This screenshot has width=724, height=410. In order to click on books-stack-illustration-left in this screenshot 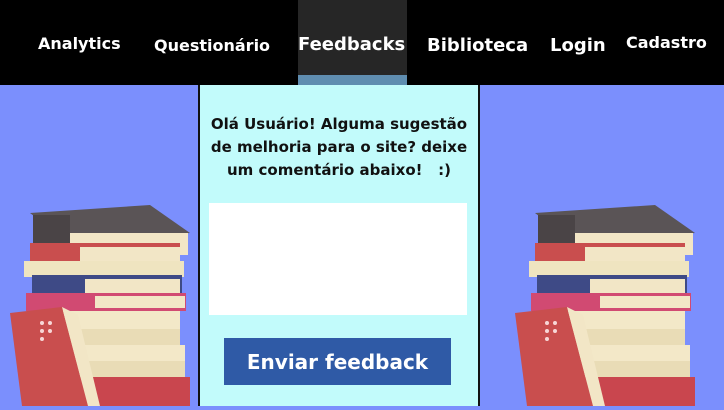, I will do `click(100, 300)`.